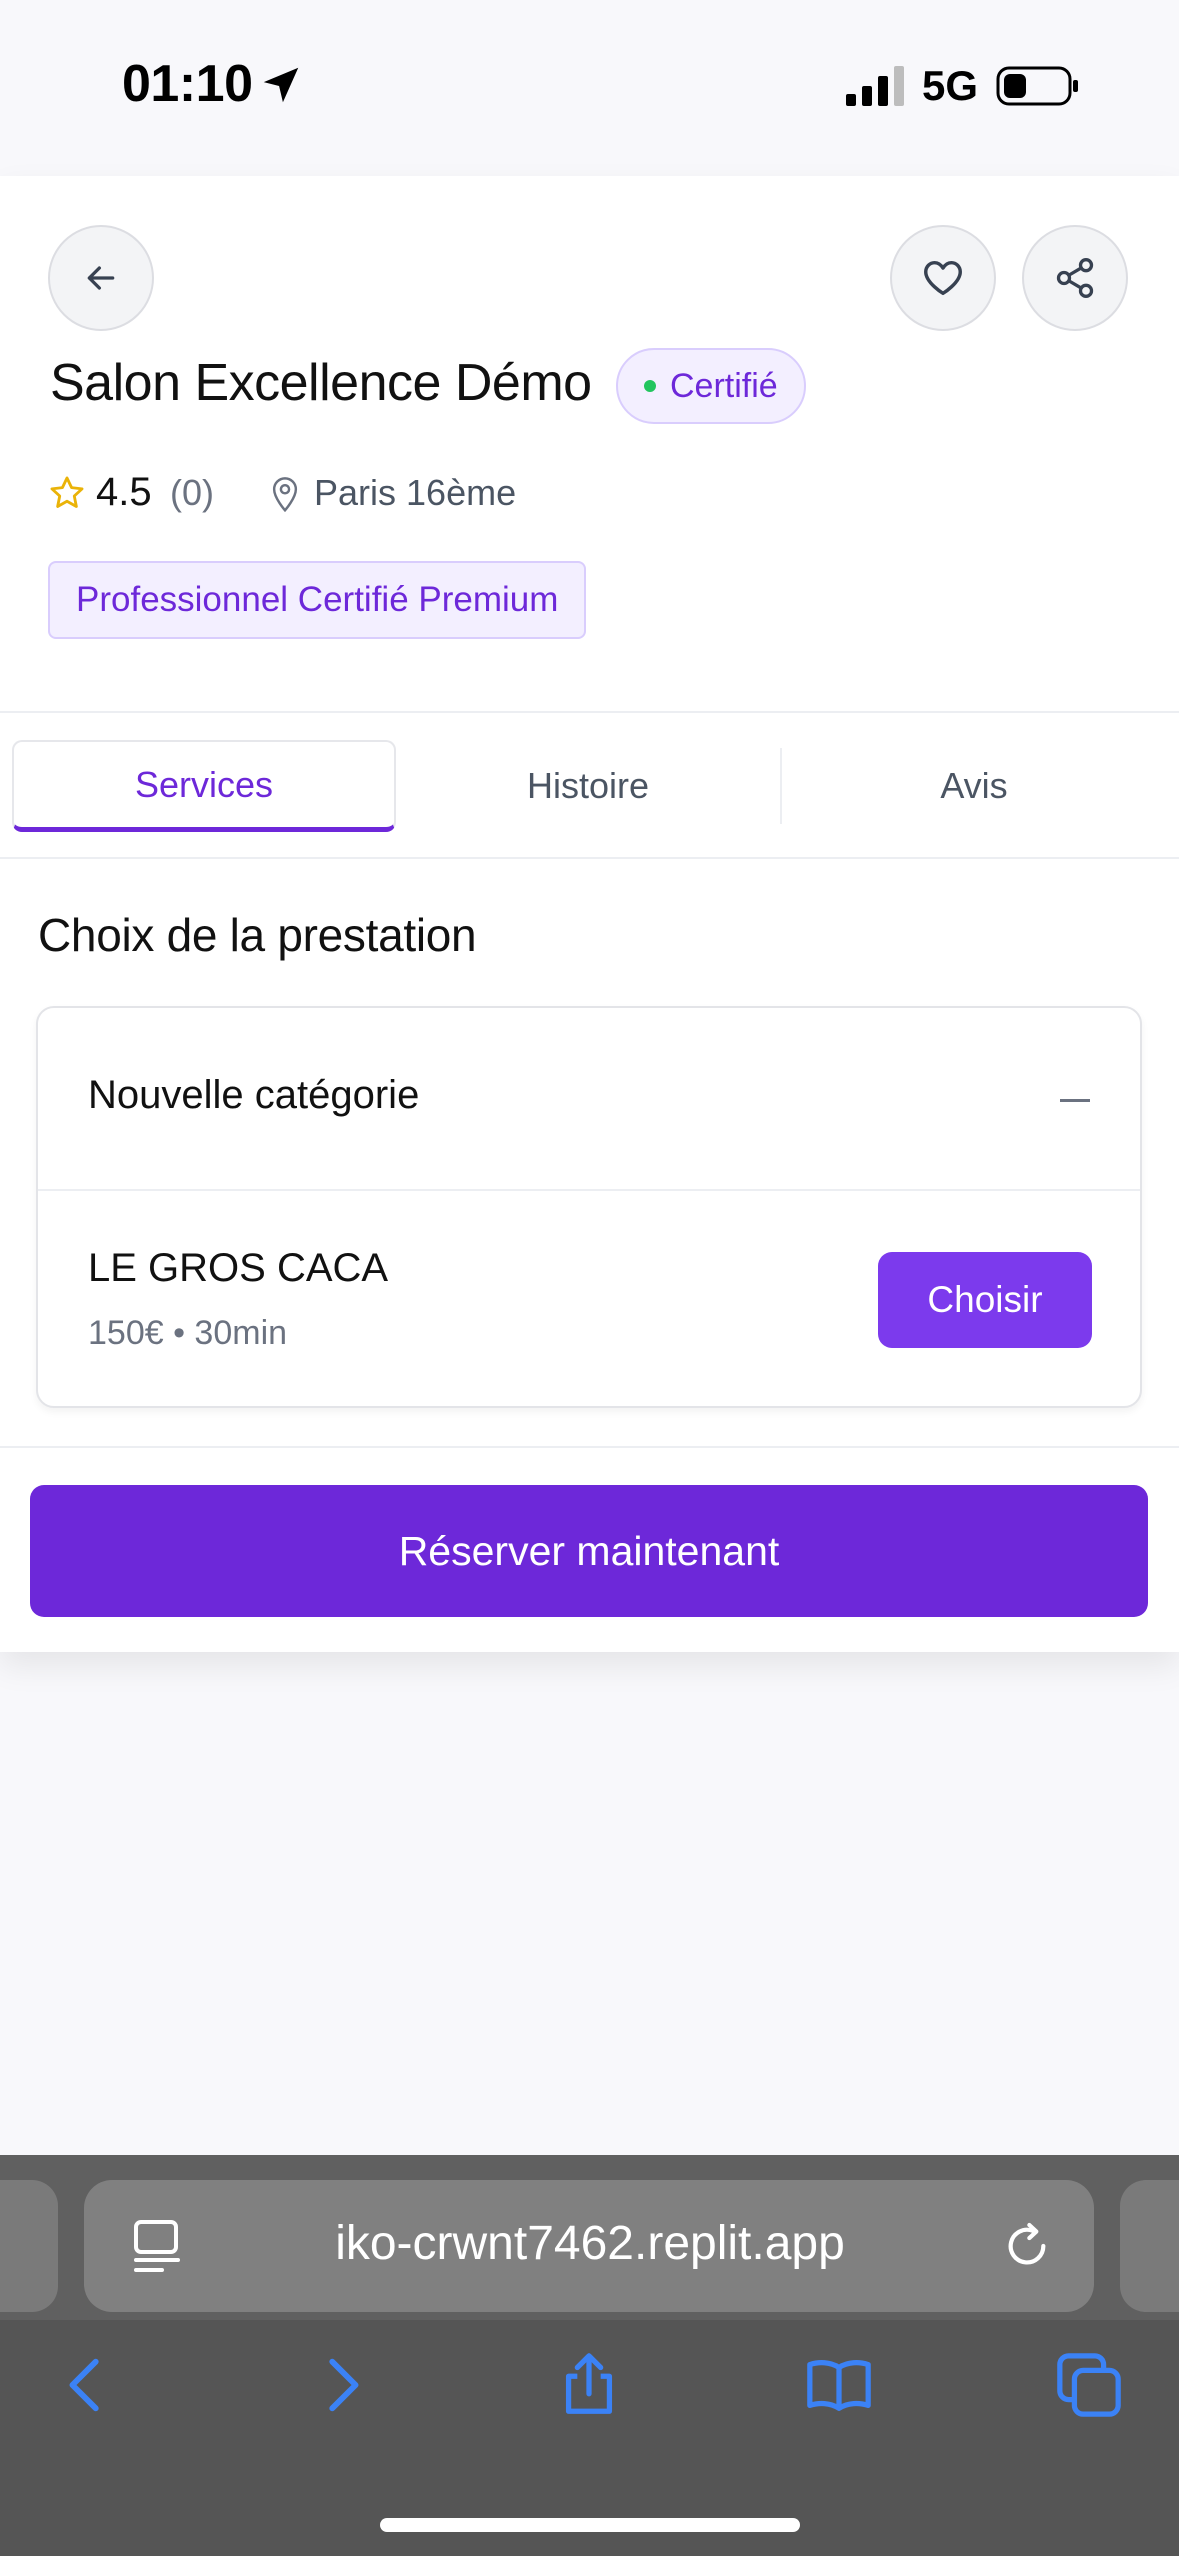 This screenshot has height=2556, width=1179. I want to click on status-dot, so click(650, 386).